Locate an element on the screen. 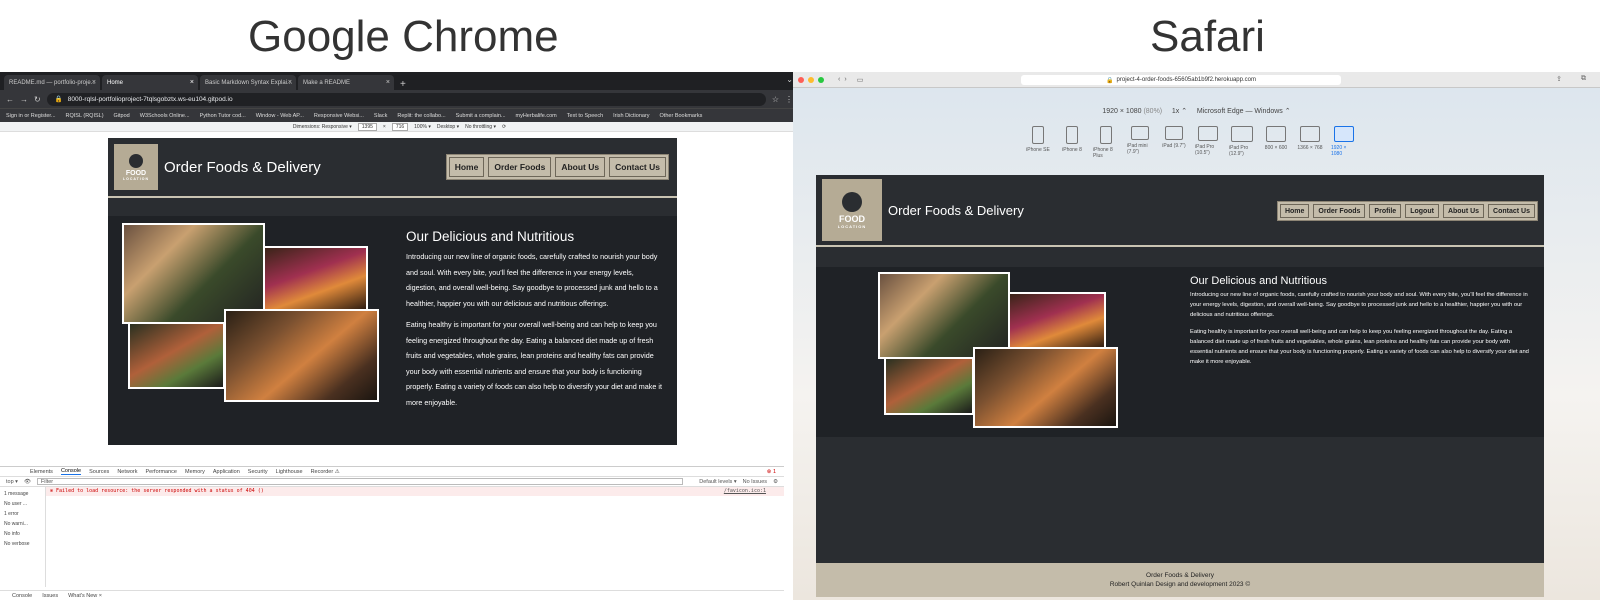  devtools-tab: Security is located at coordinates (258, 472).